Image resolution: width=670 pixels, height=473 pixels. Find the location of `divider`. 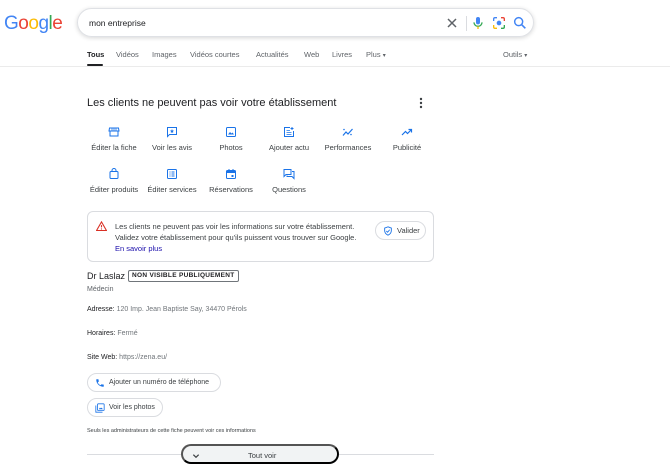

divider is located at coordinates (466, 23).